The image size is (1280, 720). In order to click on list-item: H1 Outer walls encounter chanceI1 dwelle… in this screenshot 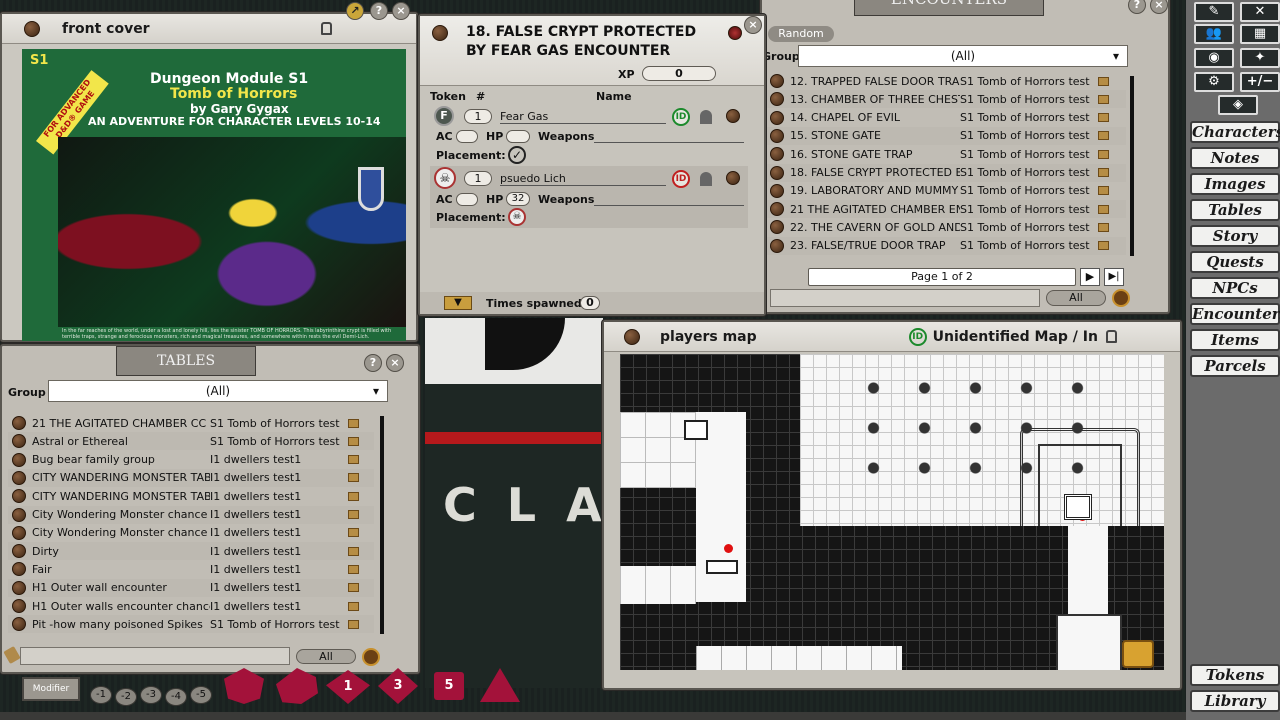, I will do `click(191, 606)`.